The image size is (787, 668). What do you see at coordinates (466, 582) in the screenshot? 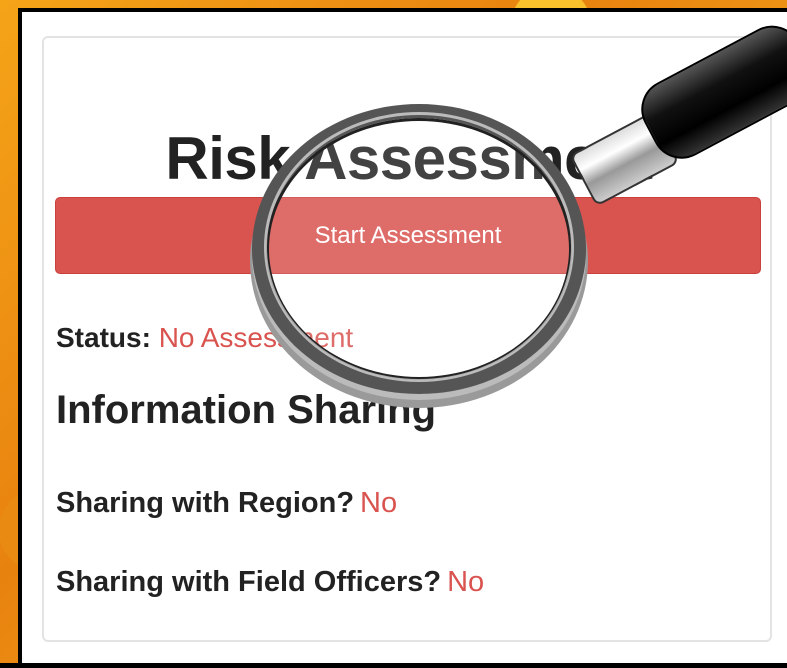
I see `sharing-field-officers-value: No` at bounding box center [466, 582].